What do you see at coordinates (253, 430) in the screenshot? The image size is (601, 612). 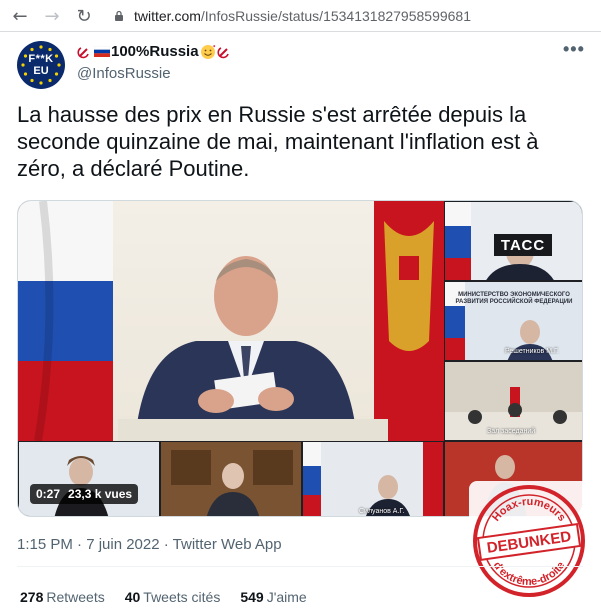 I see `desk` at bounding box center [253, 430].